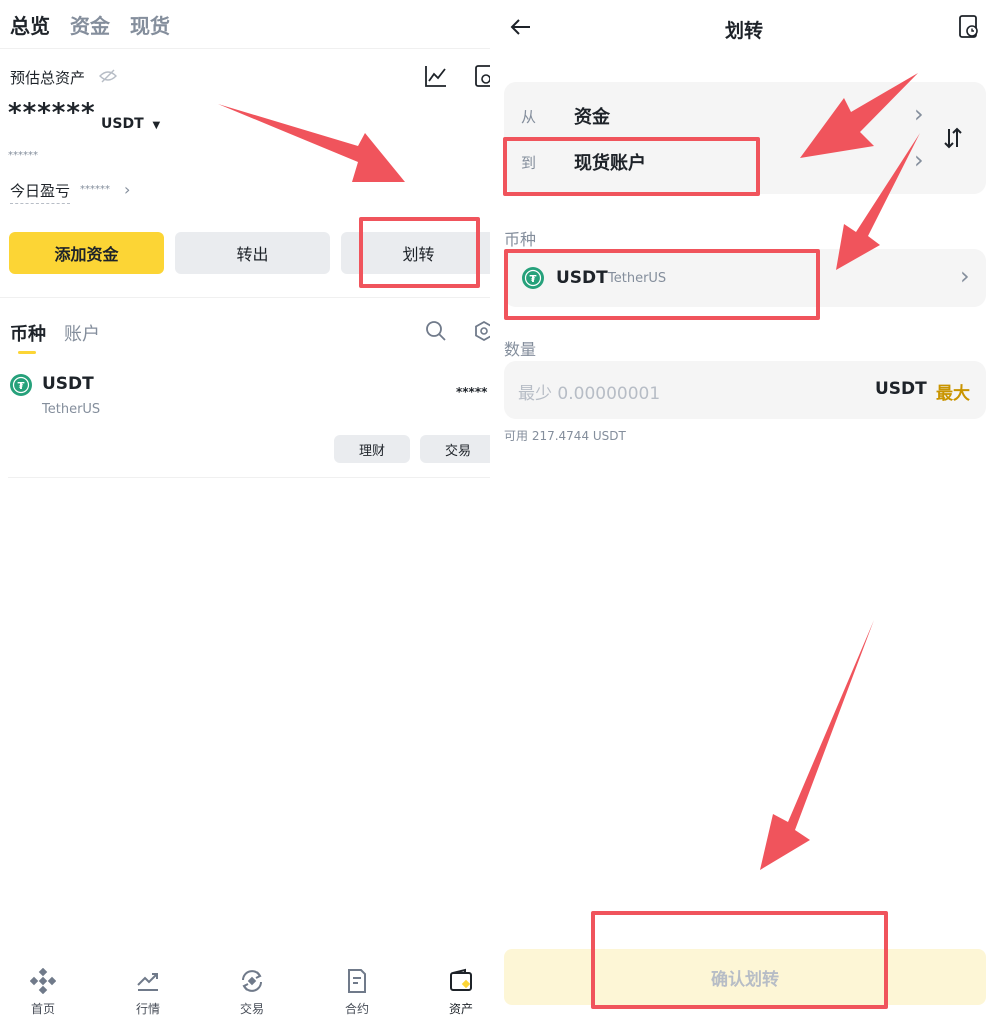  Describe the element at coordinates (356, 1009) in the screenshot. I see `nav-label: 合约` at that location.